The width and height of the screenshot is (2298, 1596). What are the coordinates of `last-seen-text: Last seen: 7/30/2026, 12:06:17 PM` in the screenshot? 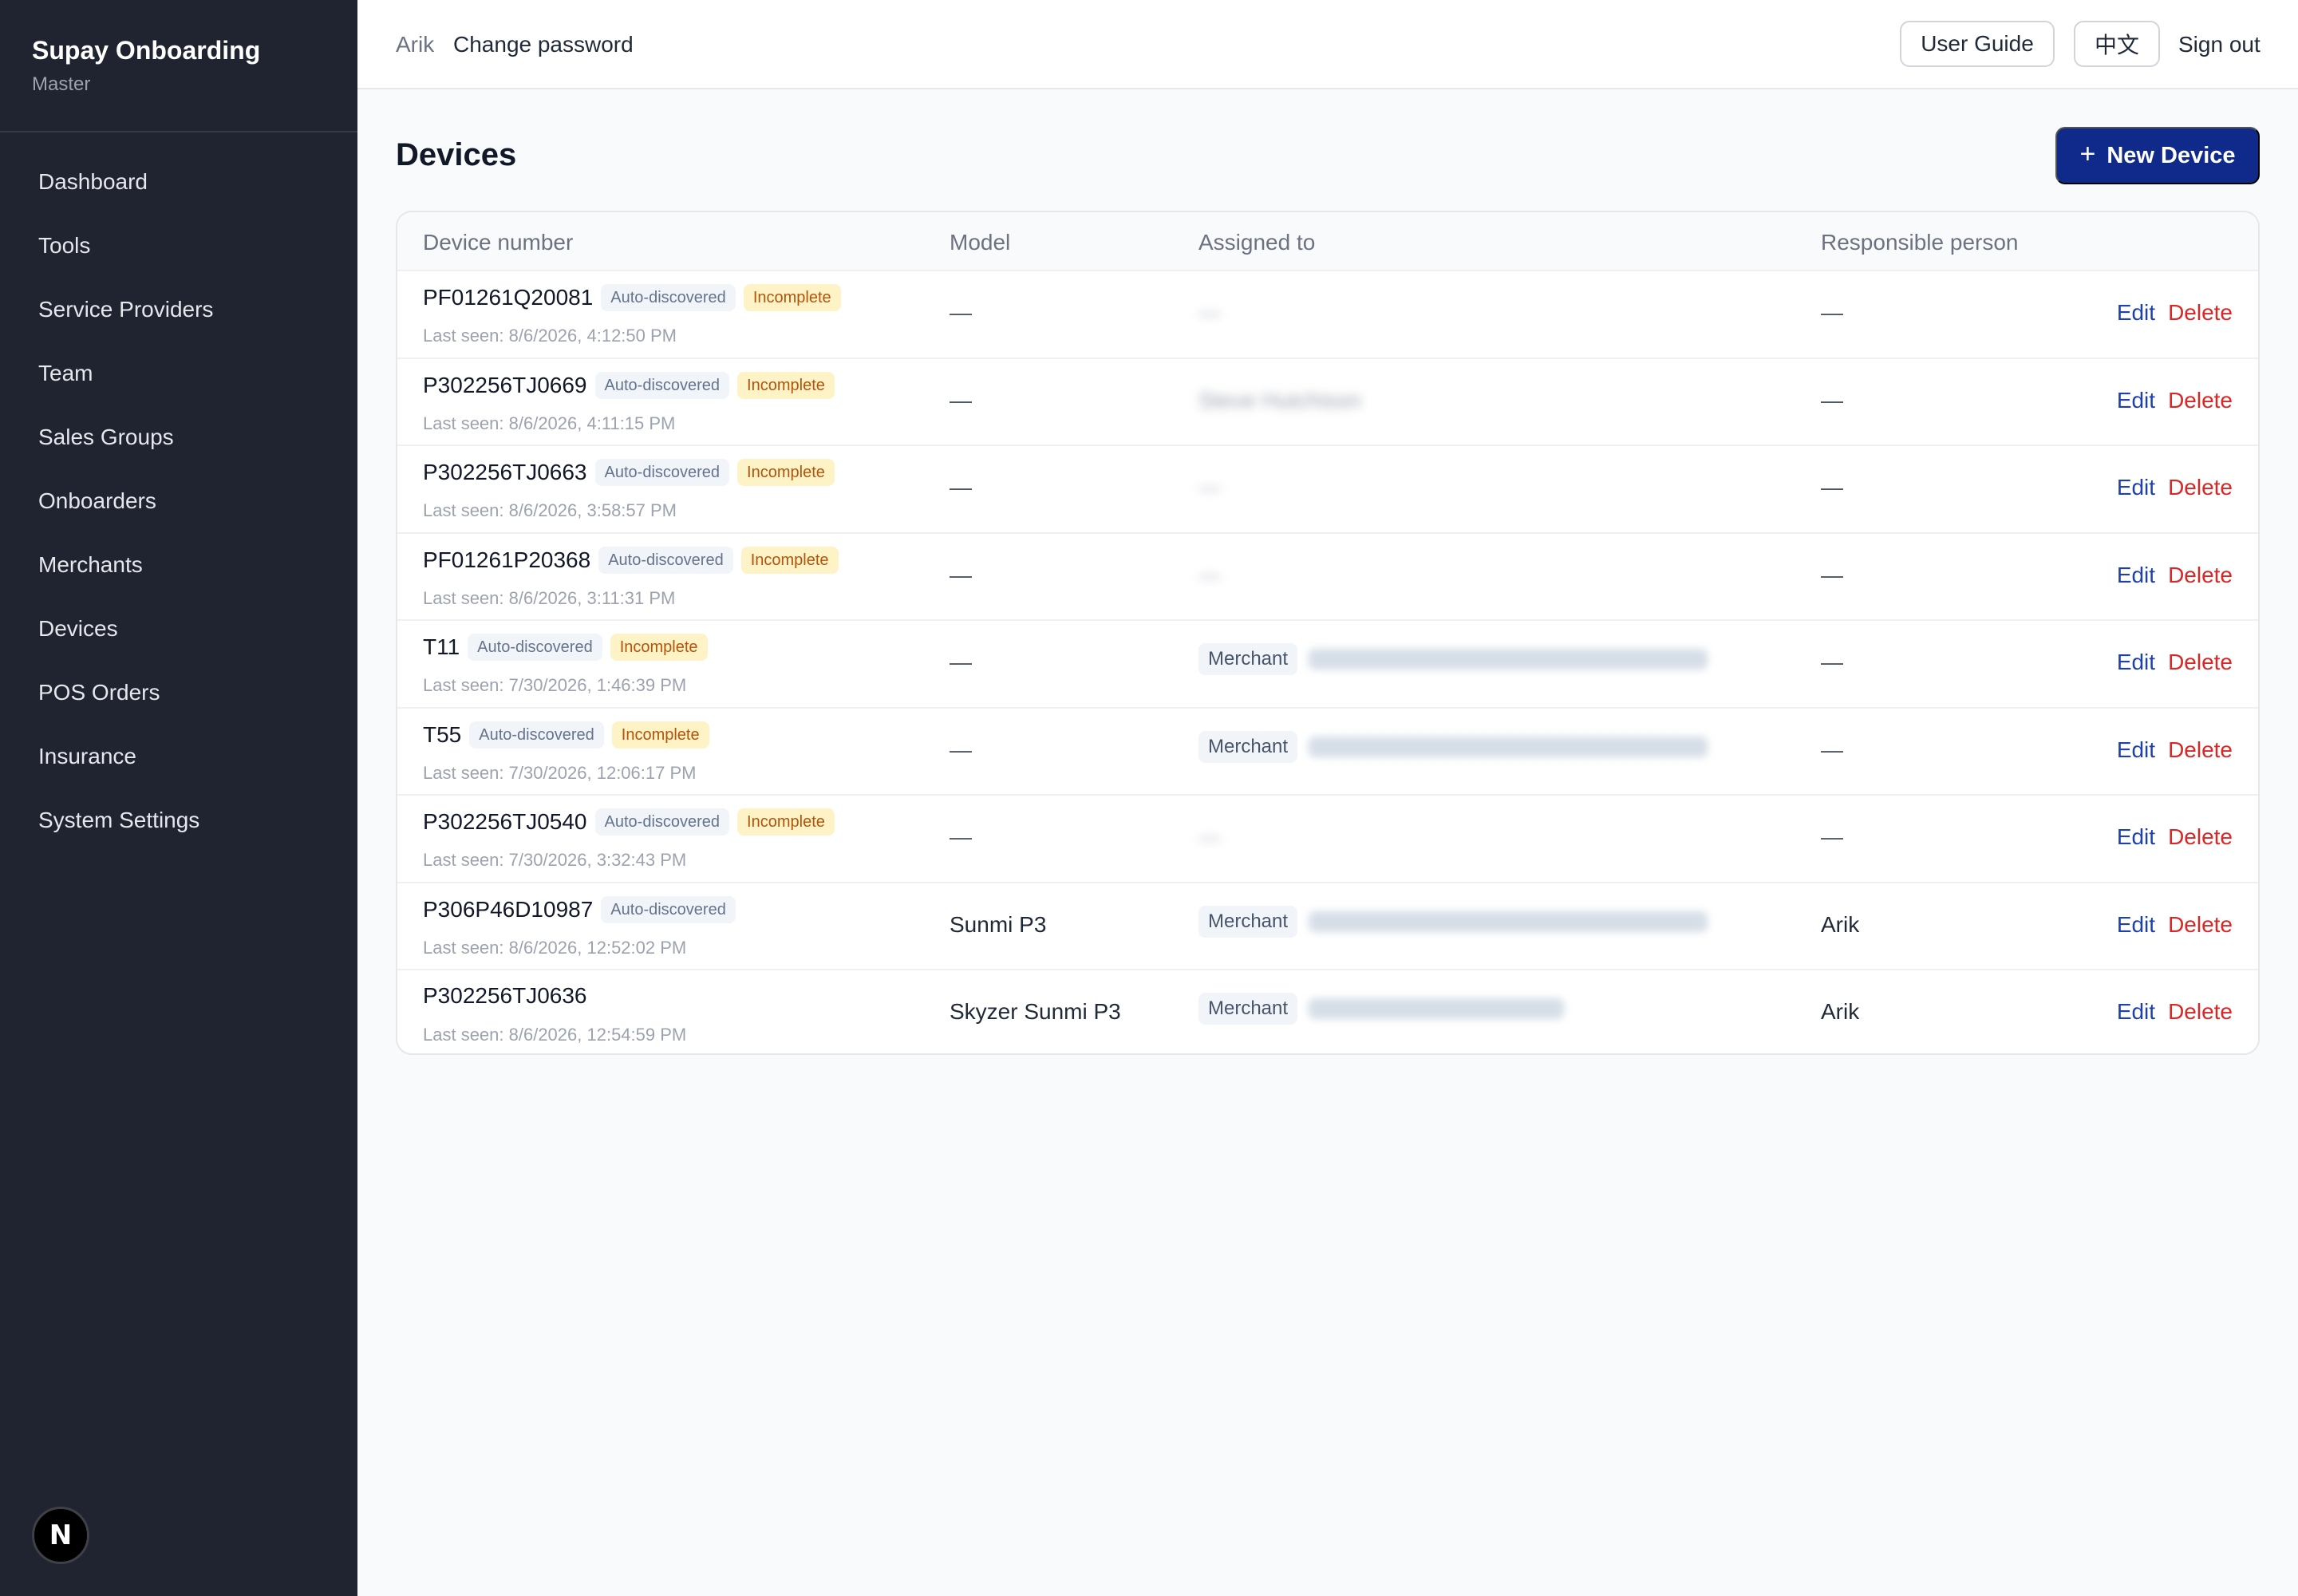 It's located at (560, 772).